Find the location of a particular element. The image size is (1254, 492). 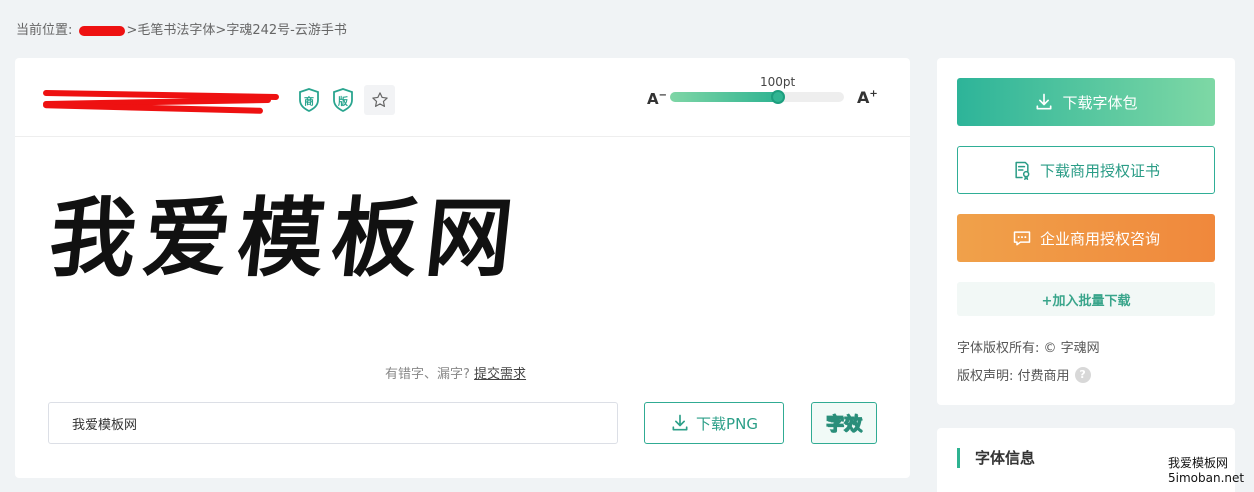

star-icon is located at coordinates (379, 99).